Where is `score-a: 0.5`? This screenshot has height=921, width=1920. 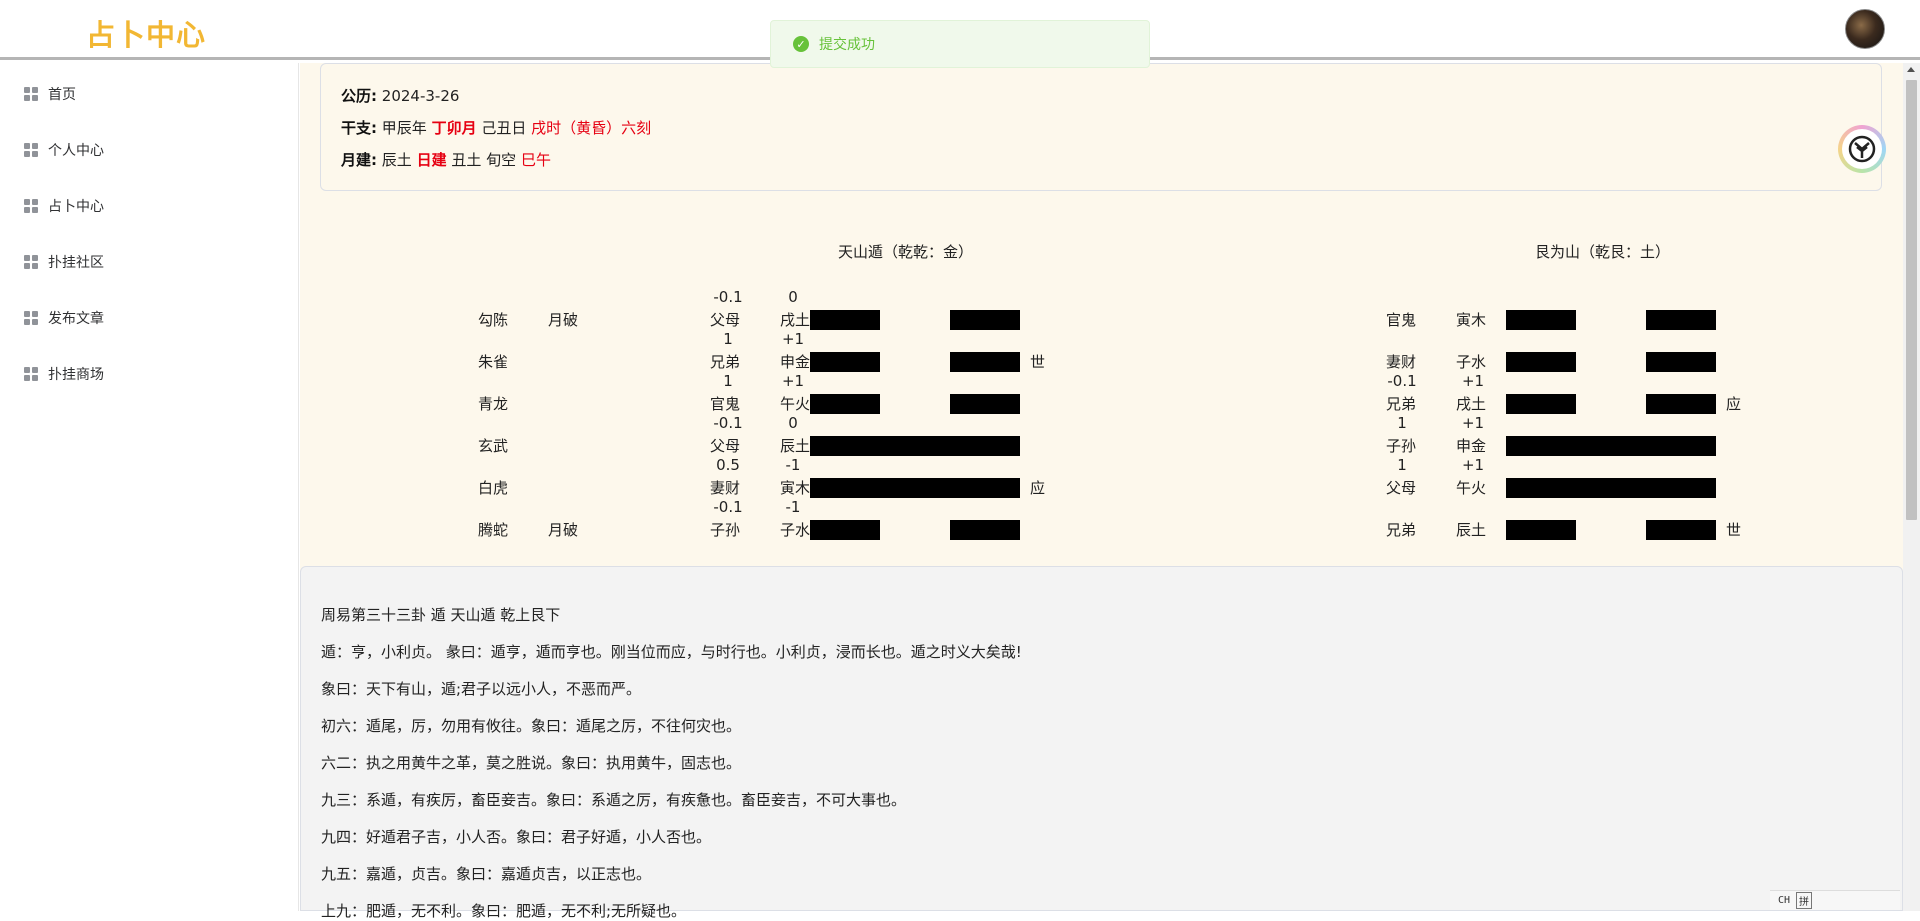 score-a: 0.5 is located at coordinates (728, 465).